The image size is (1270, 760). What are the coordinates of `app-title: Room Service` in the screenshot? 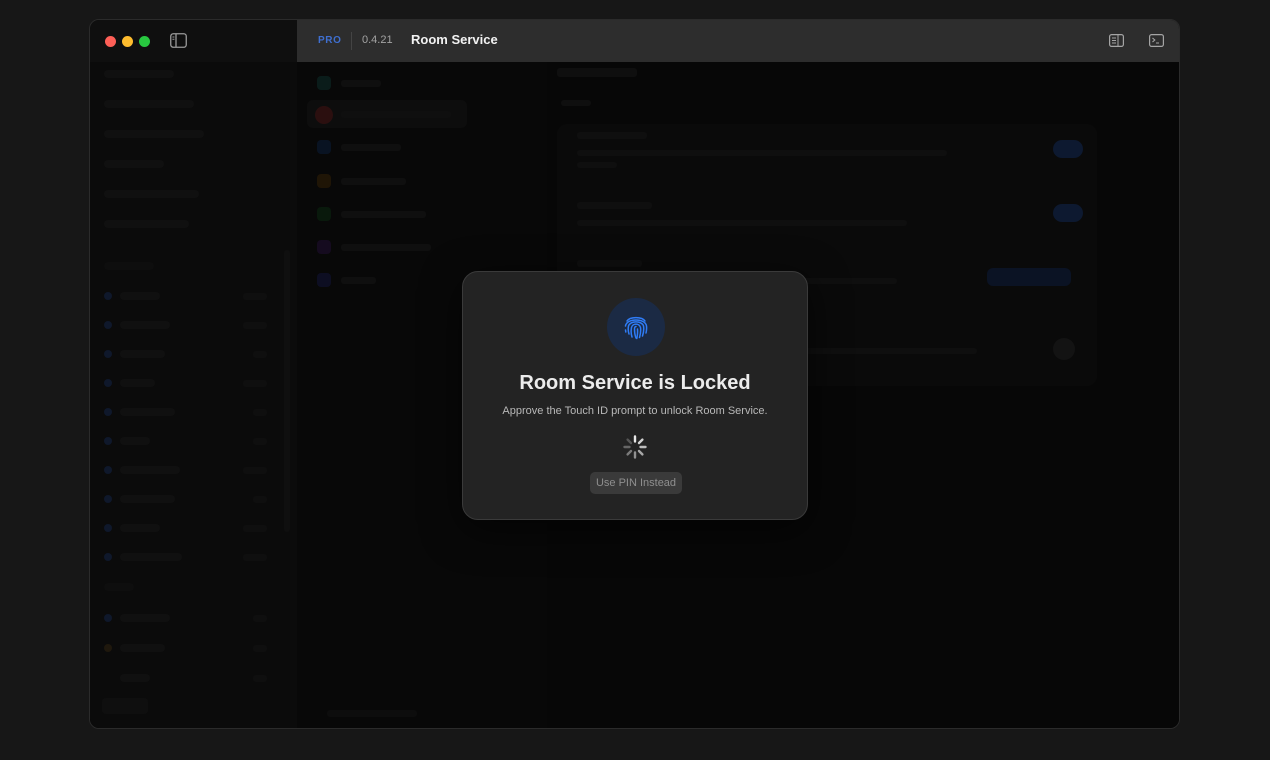 It's located at (454, 39).